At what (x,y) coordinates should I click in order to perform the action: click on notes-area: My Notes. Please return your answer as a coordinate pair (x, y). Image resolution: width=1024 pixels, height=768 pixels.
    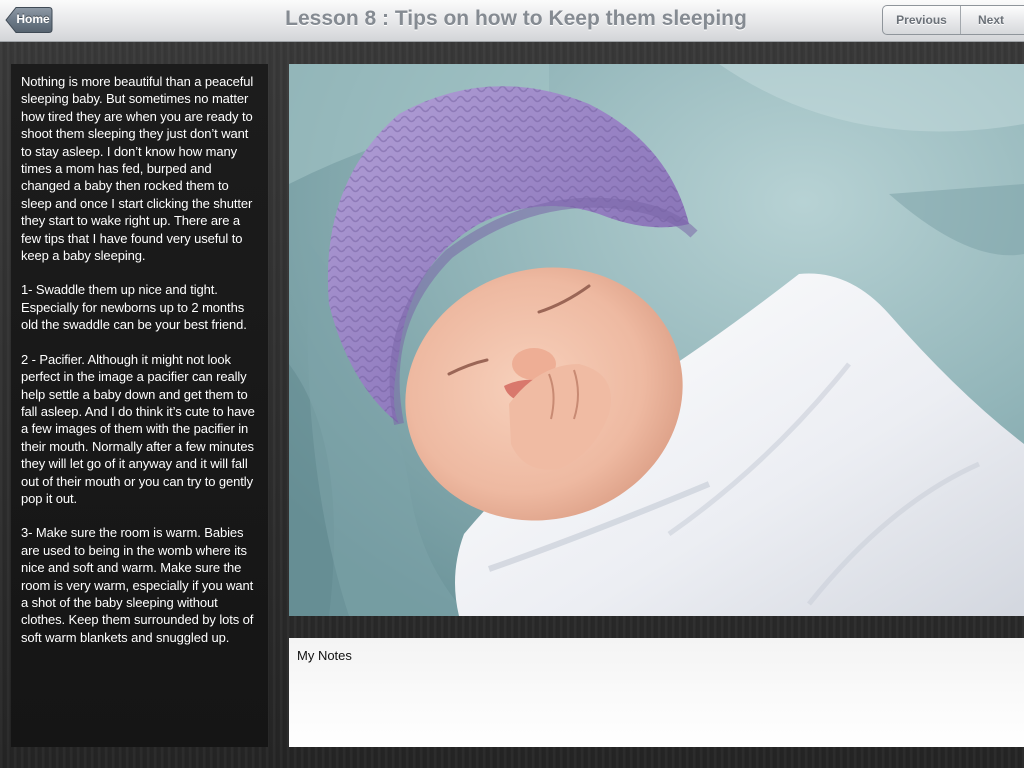
    Looking at the image, I should click on (656, 692).